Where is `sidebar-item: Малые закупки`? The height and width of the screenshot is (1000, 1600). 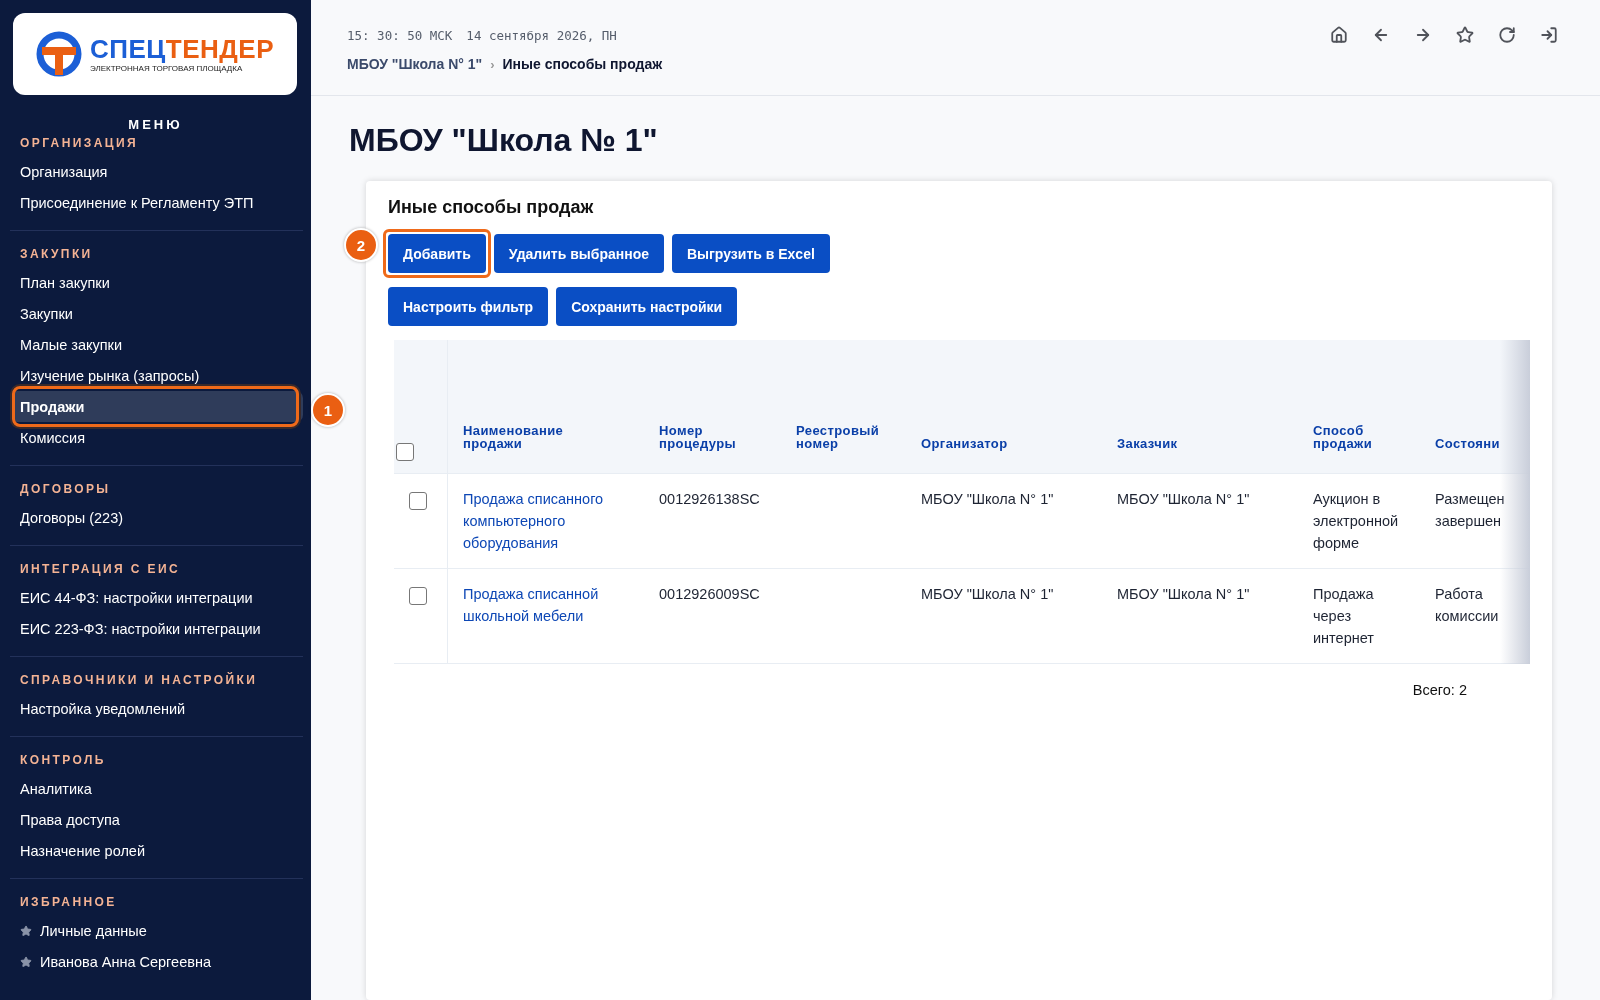 sidebar-item: Малые закупки is located at coordinates (156, 344).